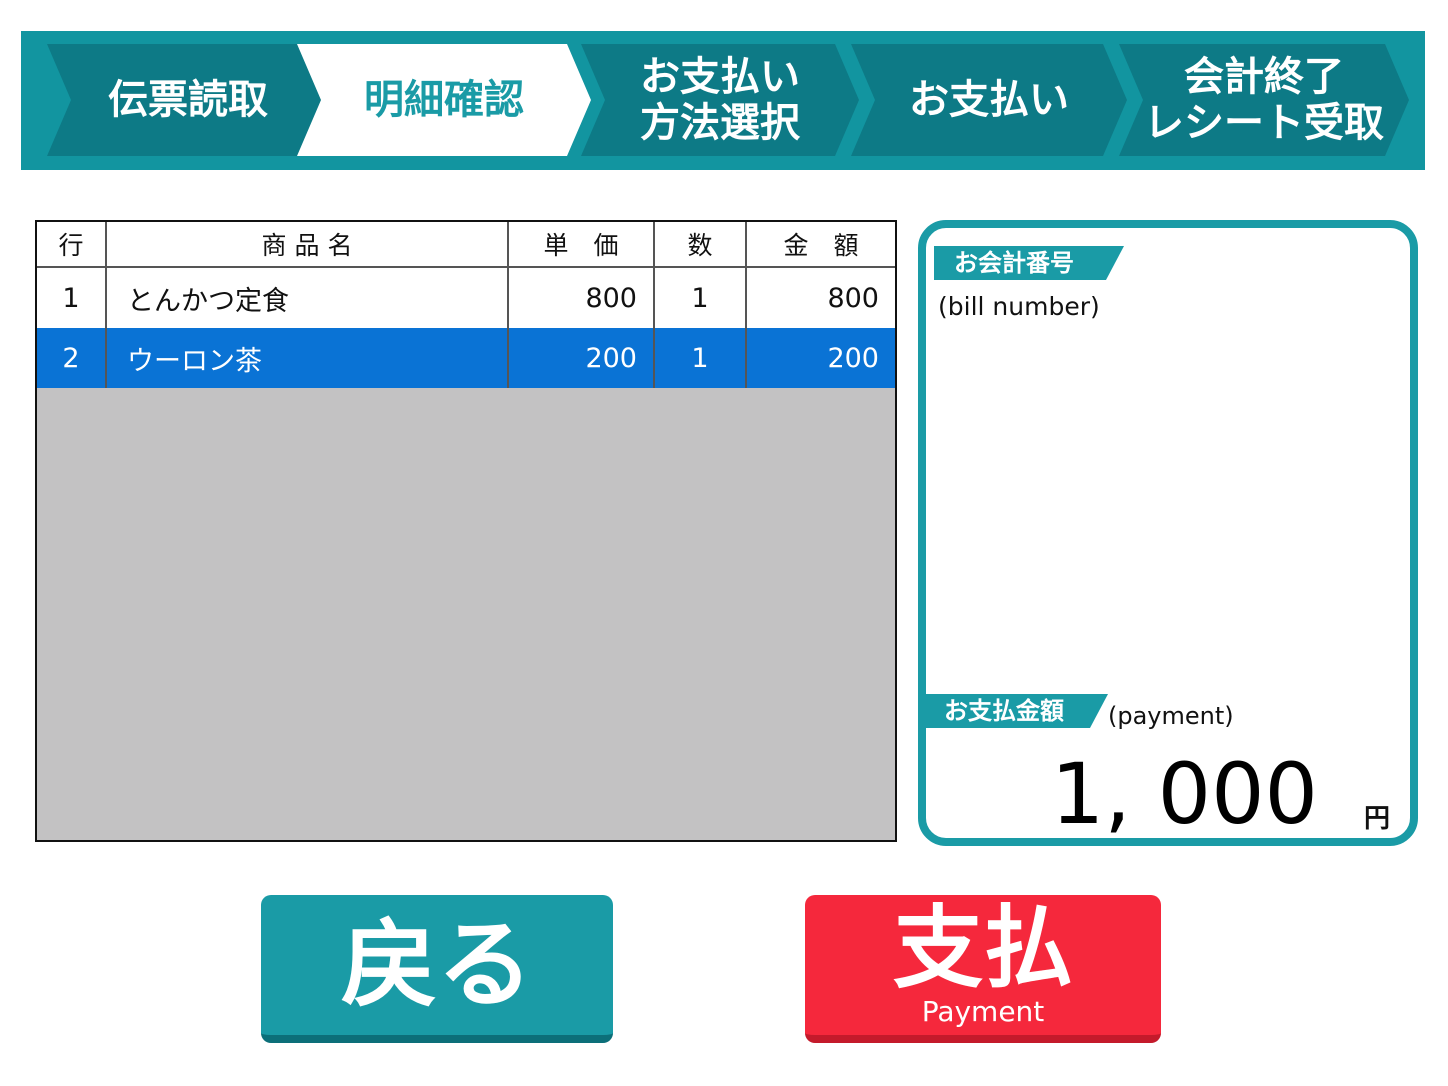 The width and height of the screenshot is (1448, 1086). I want to click on col-header-amount: 金 額, so click(820, 245).